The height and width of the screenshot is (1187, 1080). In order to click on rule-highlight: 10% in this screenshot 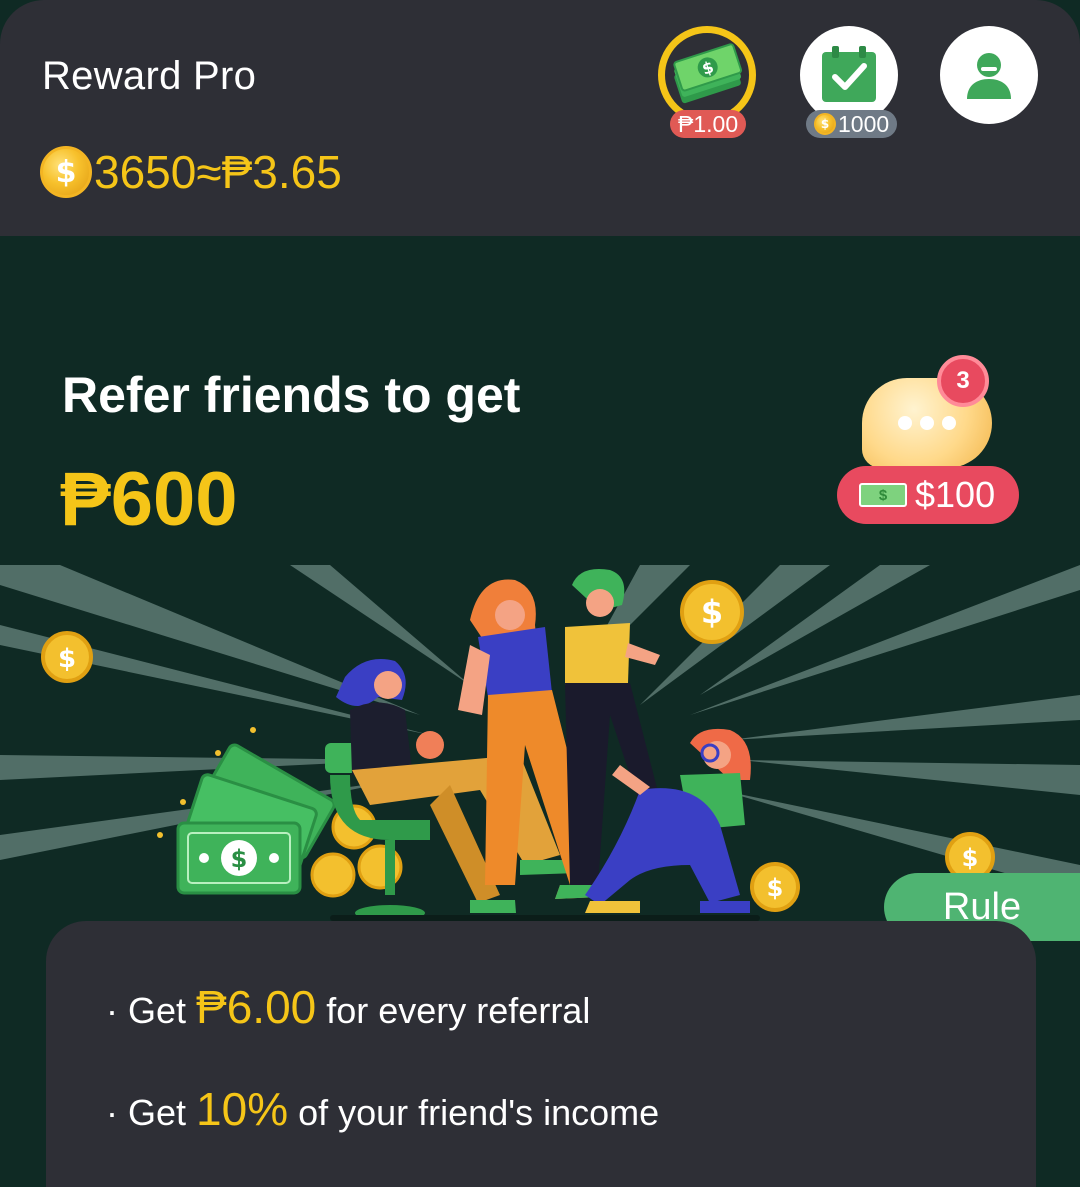, I will do `click(242, 1109)`.